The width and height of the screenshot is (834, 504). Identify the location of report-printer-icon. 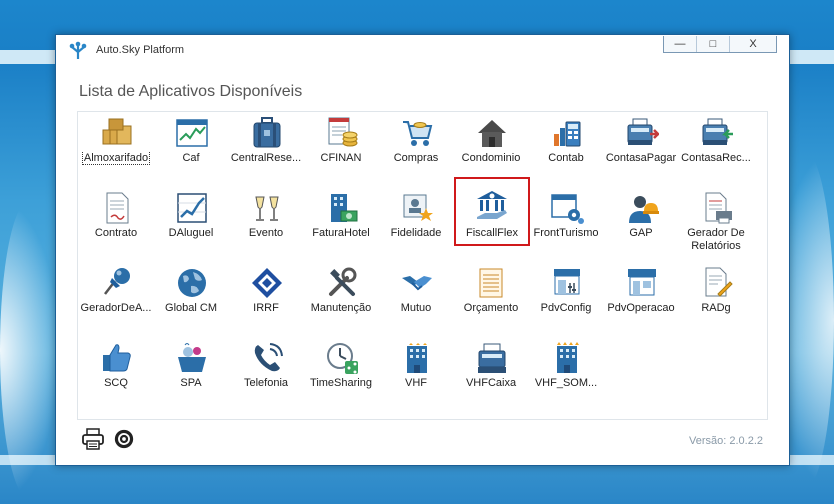
(718, 208).